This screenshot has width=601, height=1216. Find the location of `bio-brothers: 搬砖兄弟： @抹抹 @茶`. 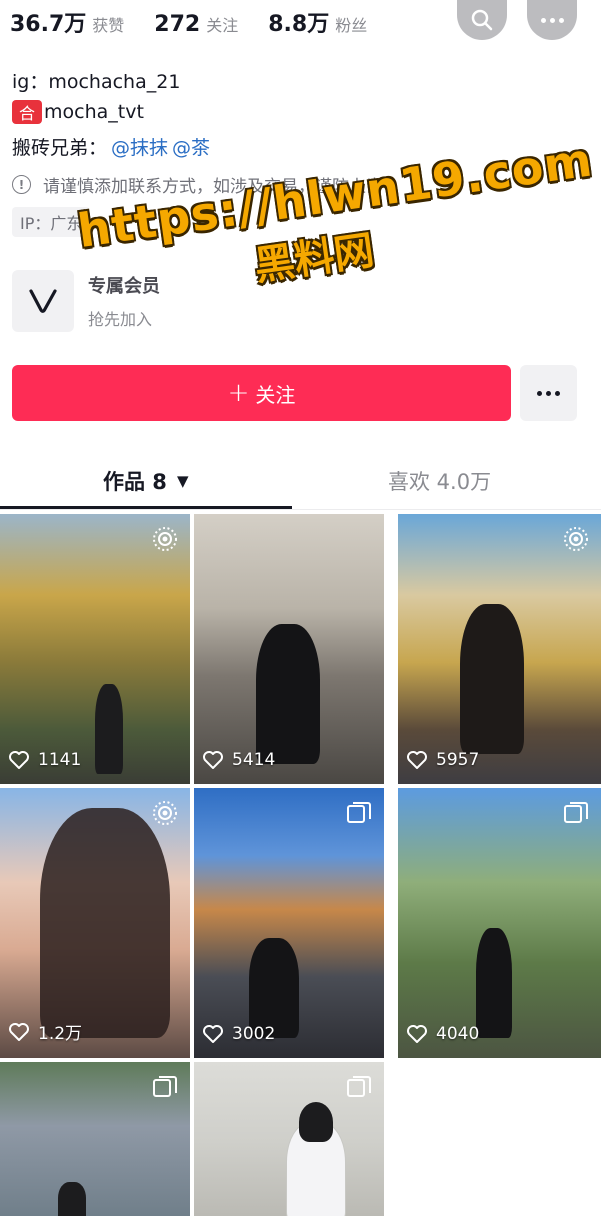

bio-brothers: 搬砖兄弟： @抹抹 @茶 is located at coordinates (111, 146).